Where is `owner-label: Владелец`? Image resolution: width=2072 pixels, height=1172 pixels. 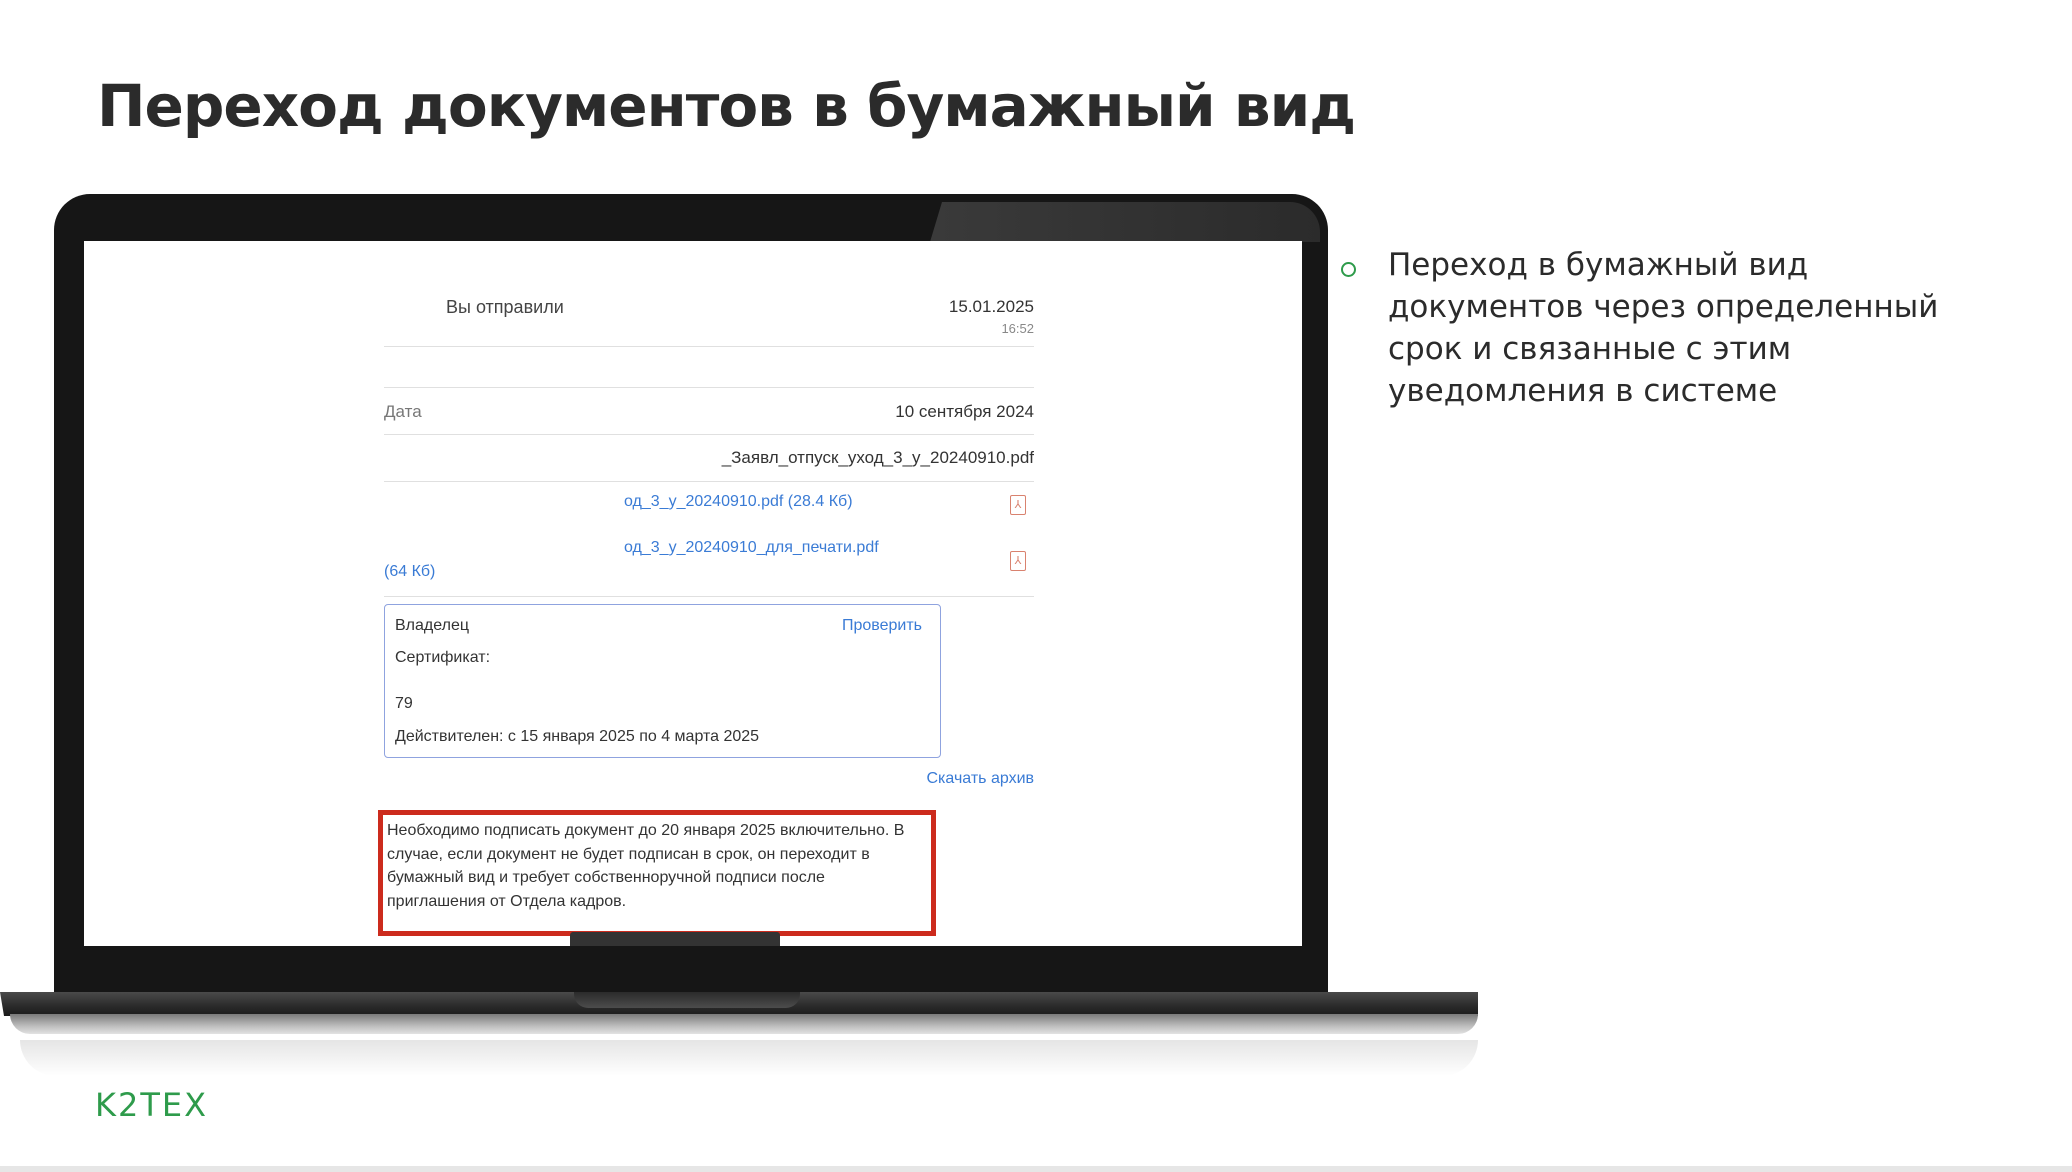 owner-label: Владелец is located at coordinates (432, 625).